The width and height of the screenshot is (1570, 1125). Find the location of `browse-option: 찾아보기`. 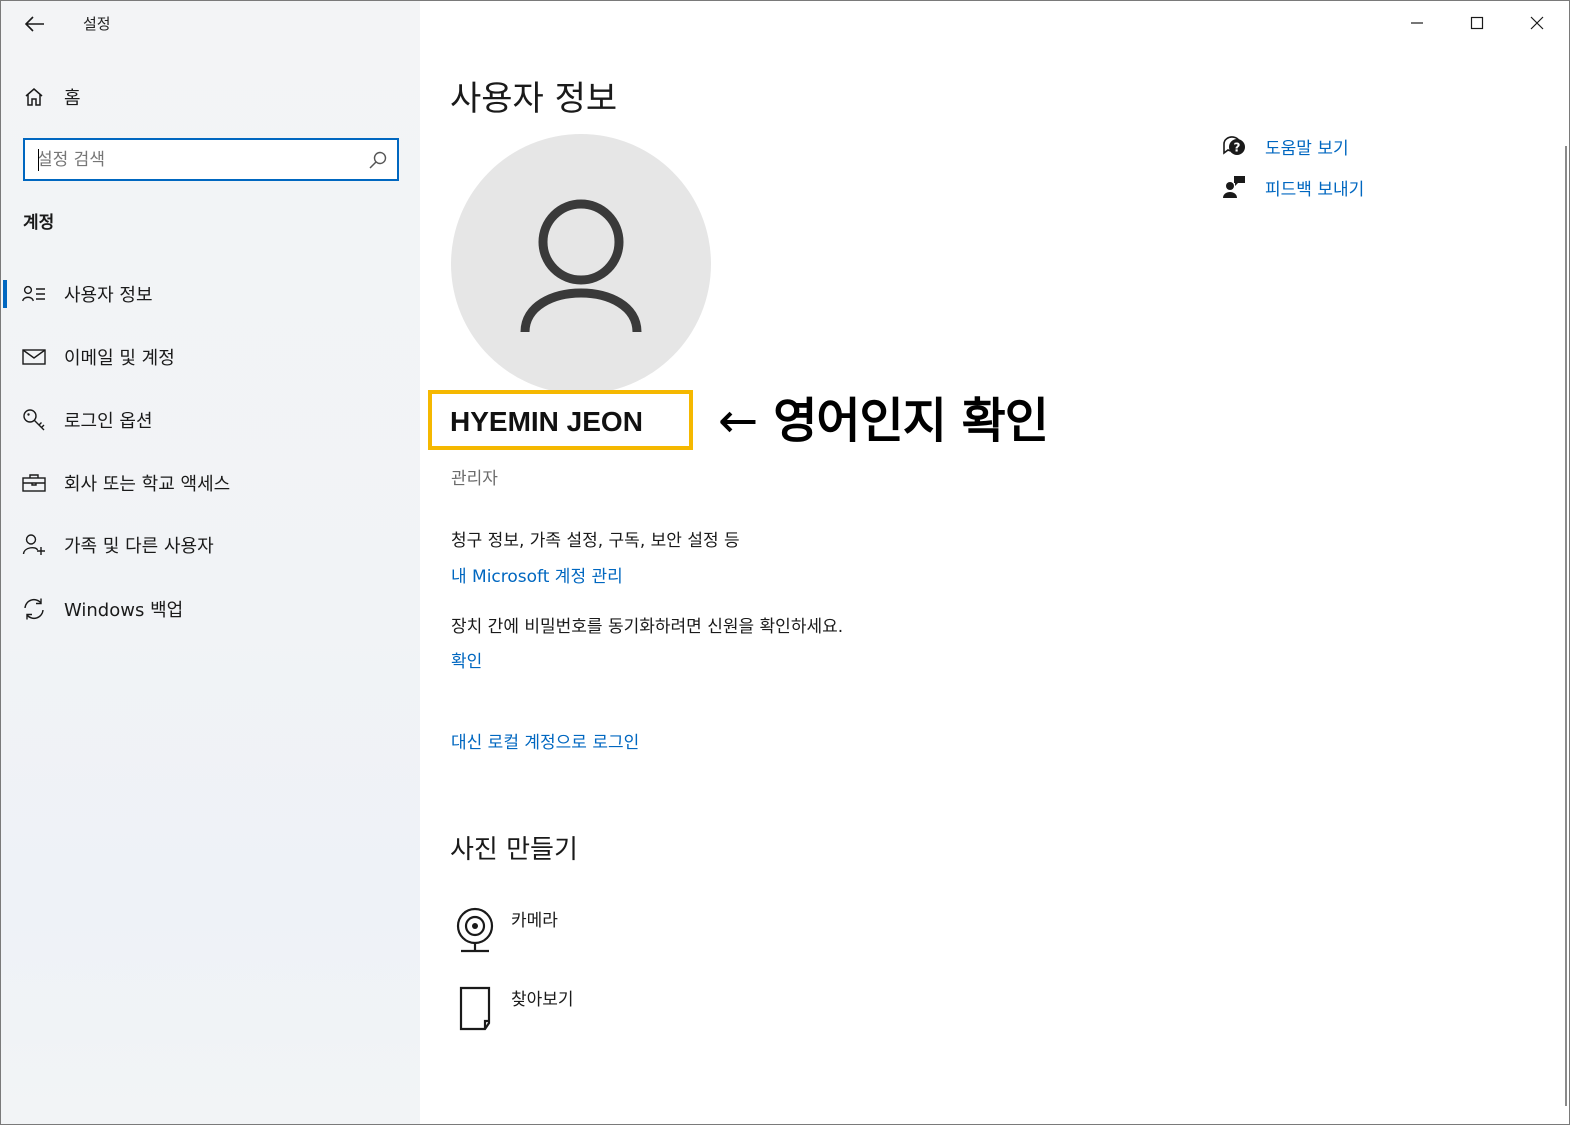

browse-option: 찾아보기 is located at coordinates (581, 1013).